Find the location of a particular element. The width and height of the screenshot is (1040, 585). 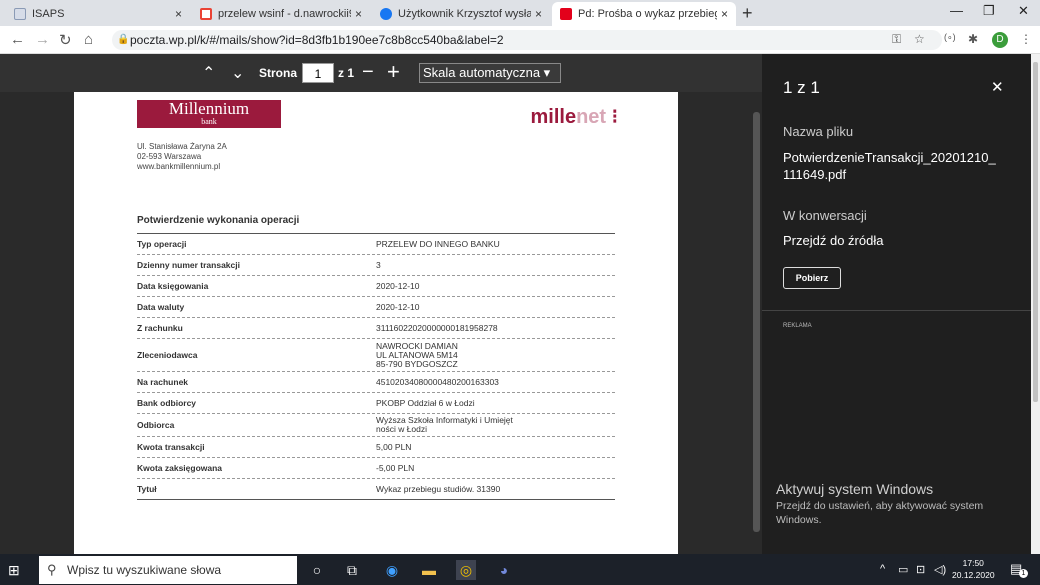

puzzle-icon: ✱ is located at coordinates (973, 39).